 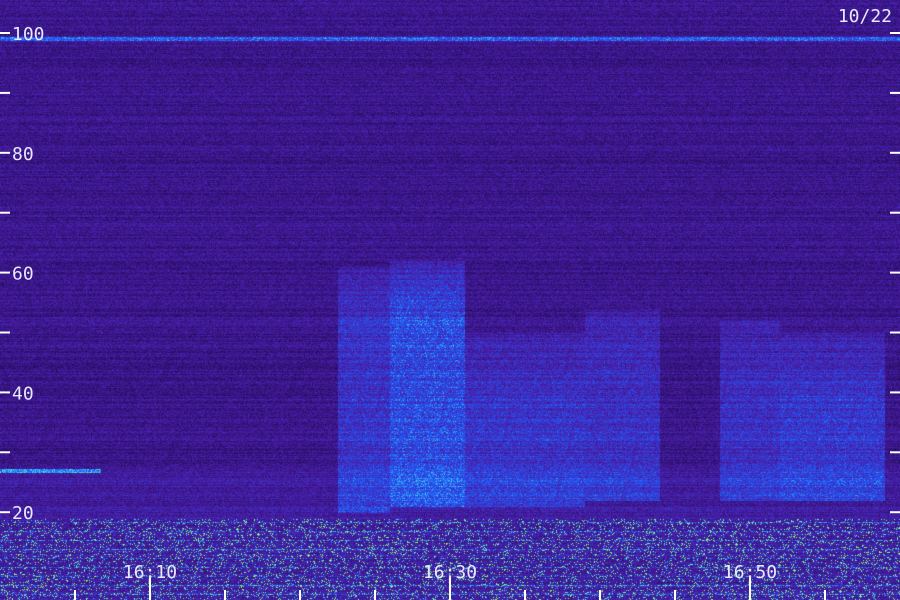 What do you see at coordinates (23, 393) in the screenshot?
I see `y-tick-label: 40` at bounding box center [23, 393].